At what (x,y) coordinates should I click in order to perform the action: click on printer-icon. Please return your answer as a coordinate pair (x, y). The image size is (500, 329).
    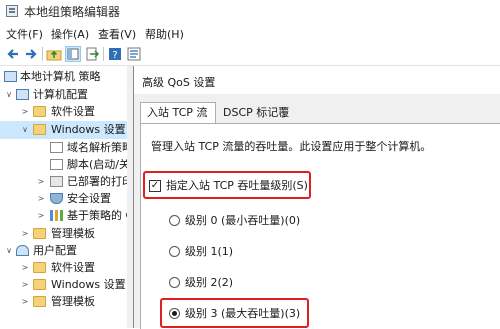
    Looking at the image, I should click on (56, 181).